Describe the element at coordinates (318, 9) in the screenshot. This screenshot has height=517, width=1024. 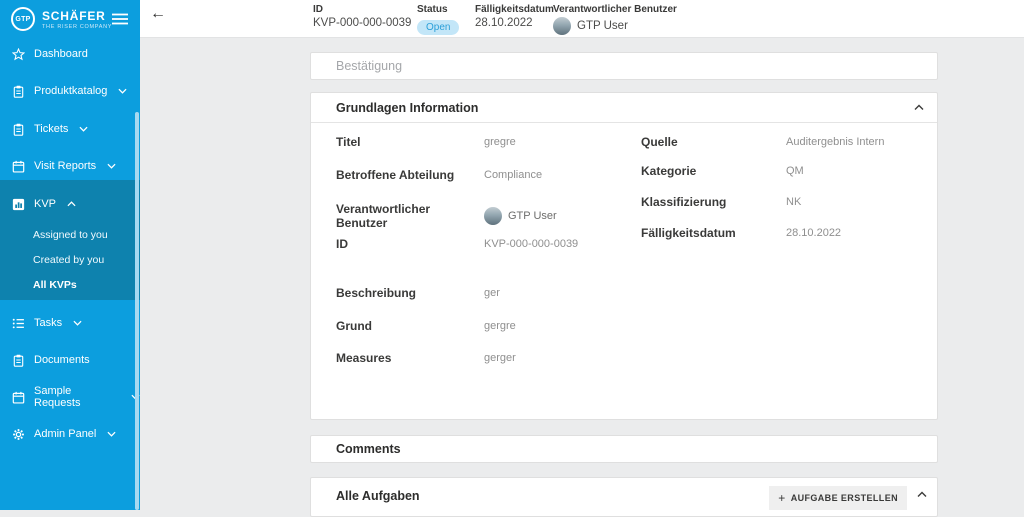
I see `id-label: ID` at that location.